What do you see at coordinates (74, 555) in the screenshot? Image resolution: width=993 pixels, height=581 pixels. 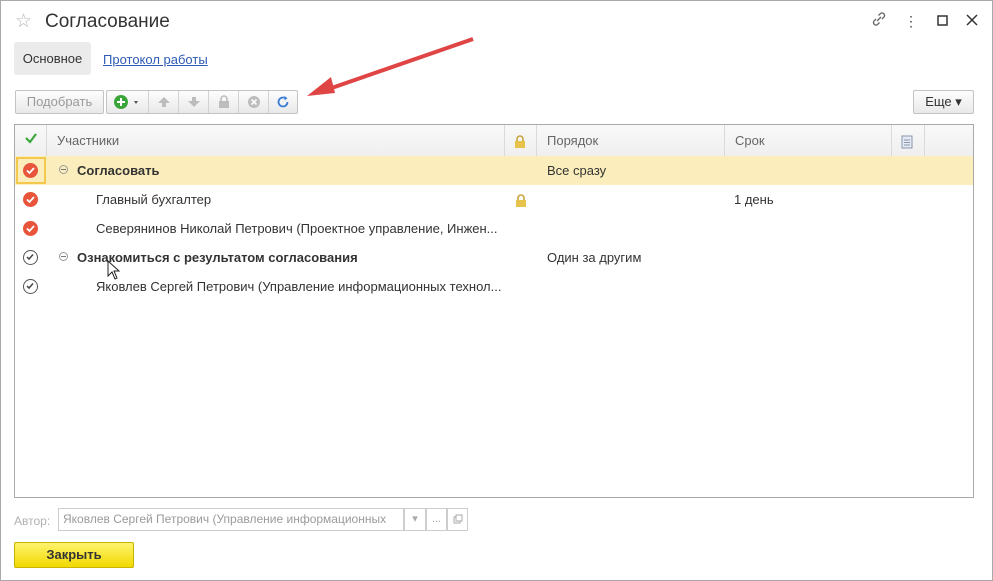 I see `close-button: Закрыть` at bounding box center [74, 555].